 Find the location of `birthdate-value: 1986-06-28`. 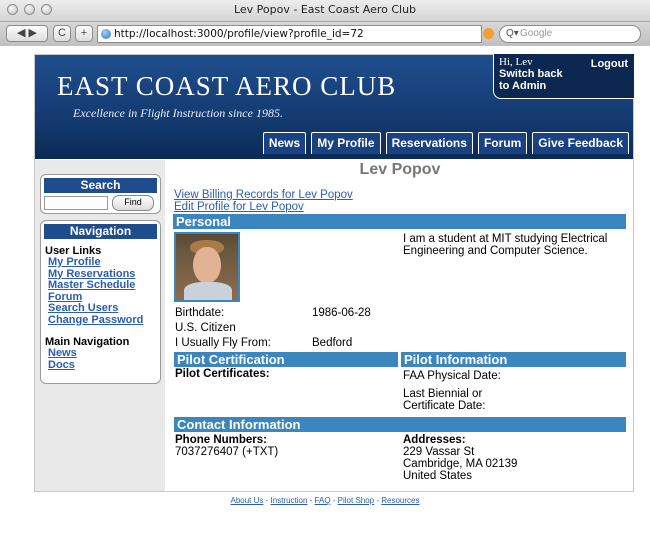

birthdate-value: 1986-06-28 is located at coordinates (341, 313).